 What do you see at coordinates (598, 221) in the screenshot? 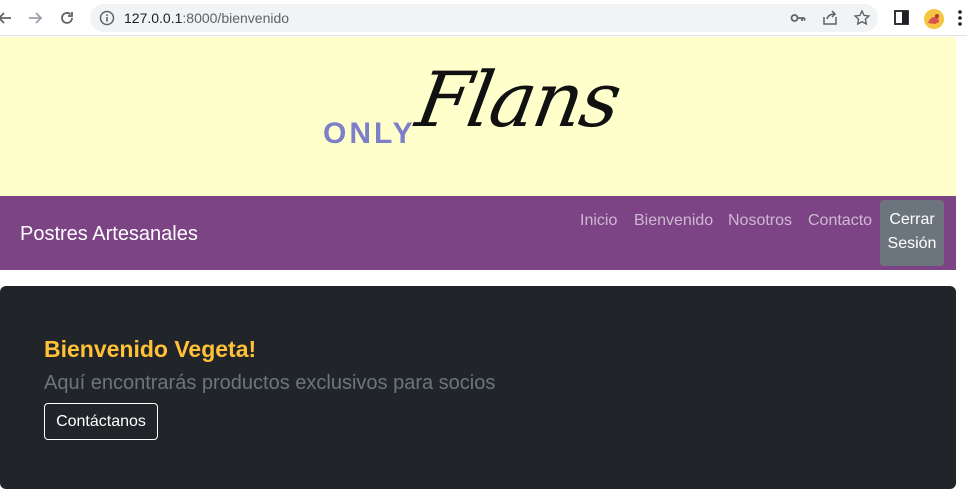
I see `nav-link-inicio: Inicio` at bounding box center [598, 221].